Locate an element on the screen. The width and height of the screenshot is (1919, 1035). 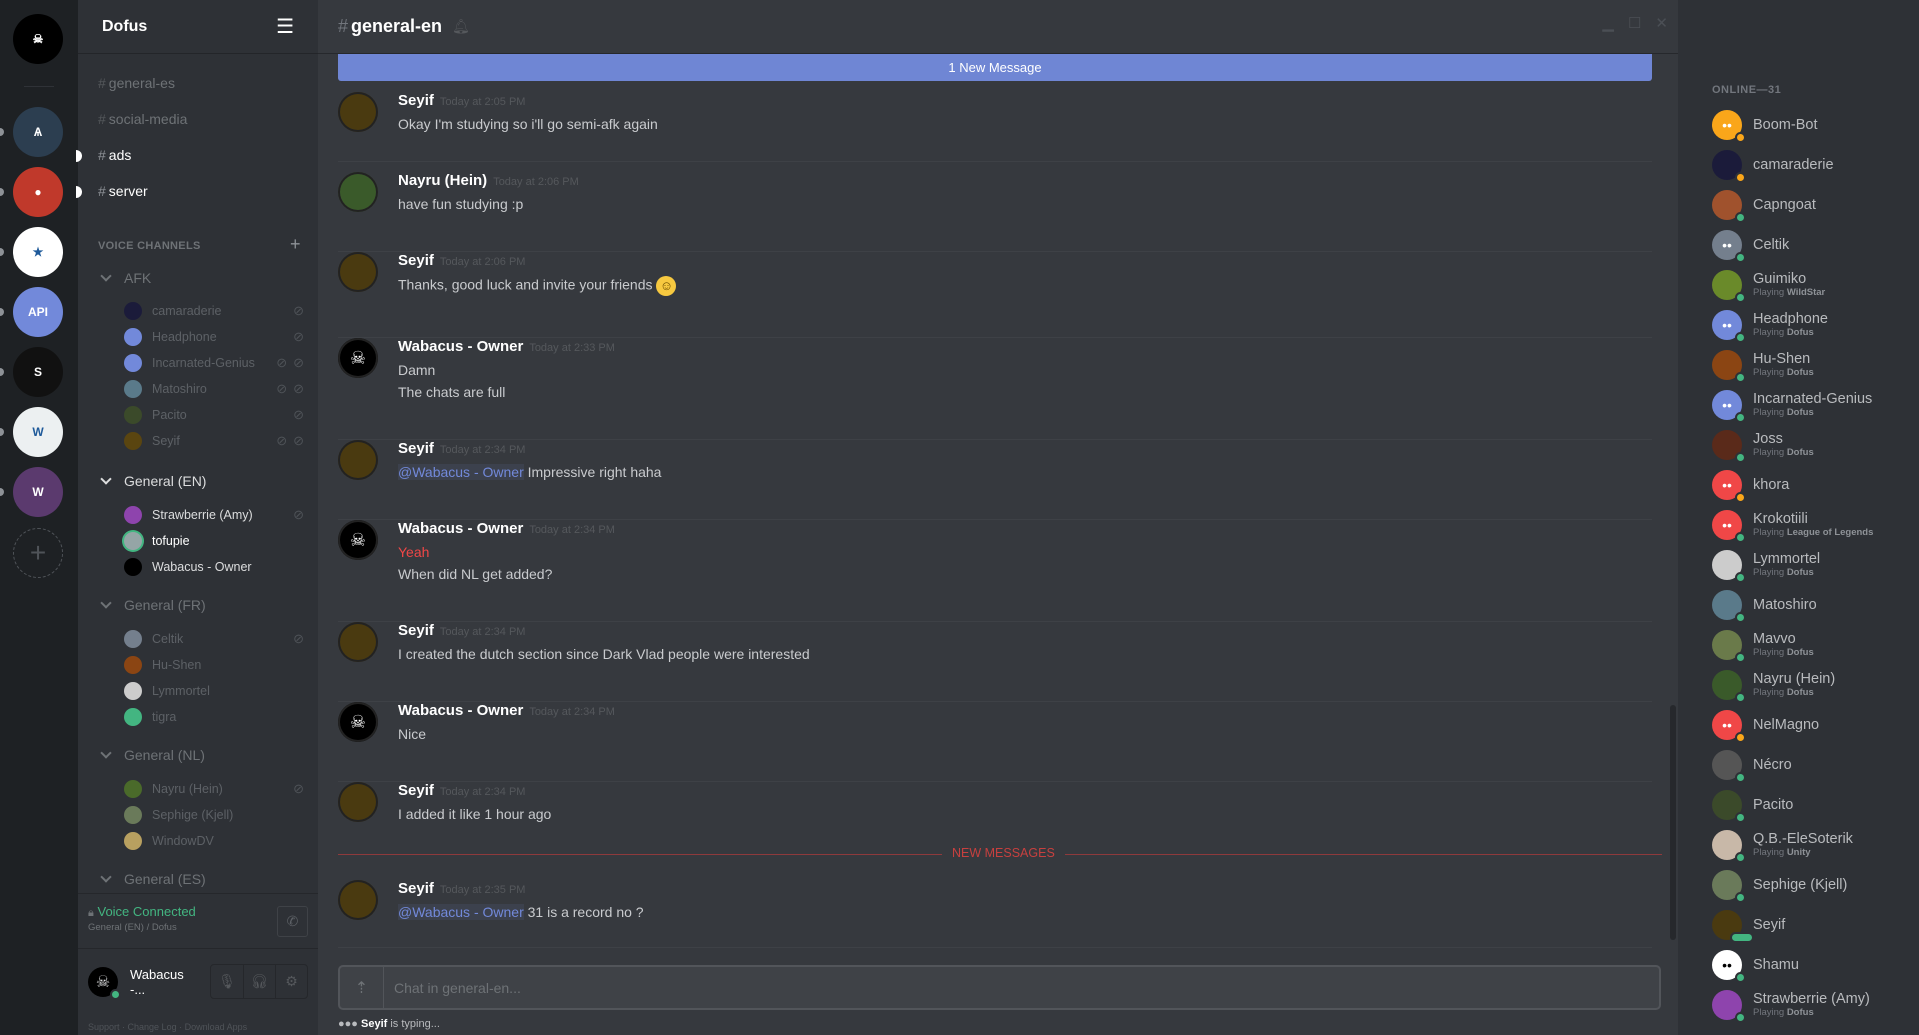
server-header: Dofus ☰ is located at coordinates (198, 27).